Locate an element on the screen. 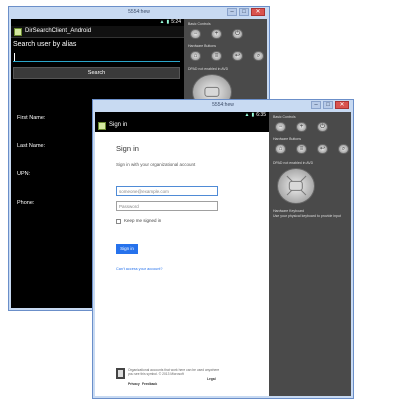  sign-in-button: Sign in is located at coordinates (127, 249).